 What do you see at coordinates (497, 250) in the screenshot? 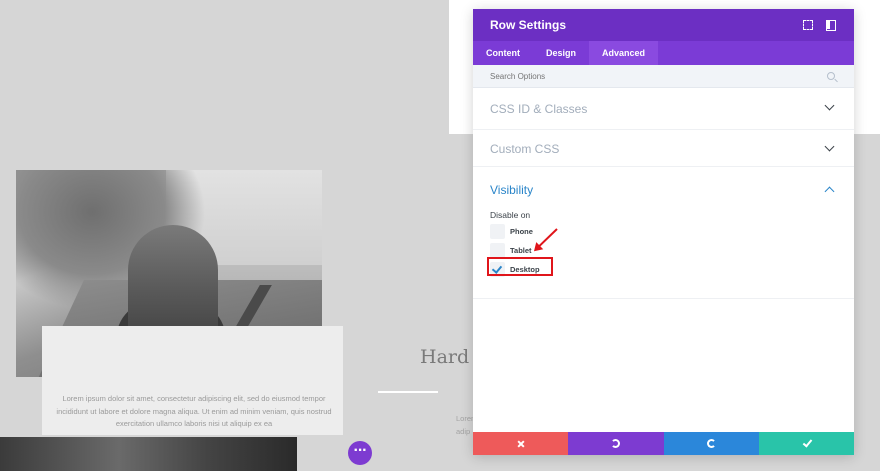
I see `tablet-checkbox` at bounding box center [497, 250].